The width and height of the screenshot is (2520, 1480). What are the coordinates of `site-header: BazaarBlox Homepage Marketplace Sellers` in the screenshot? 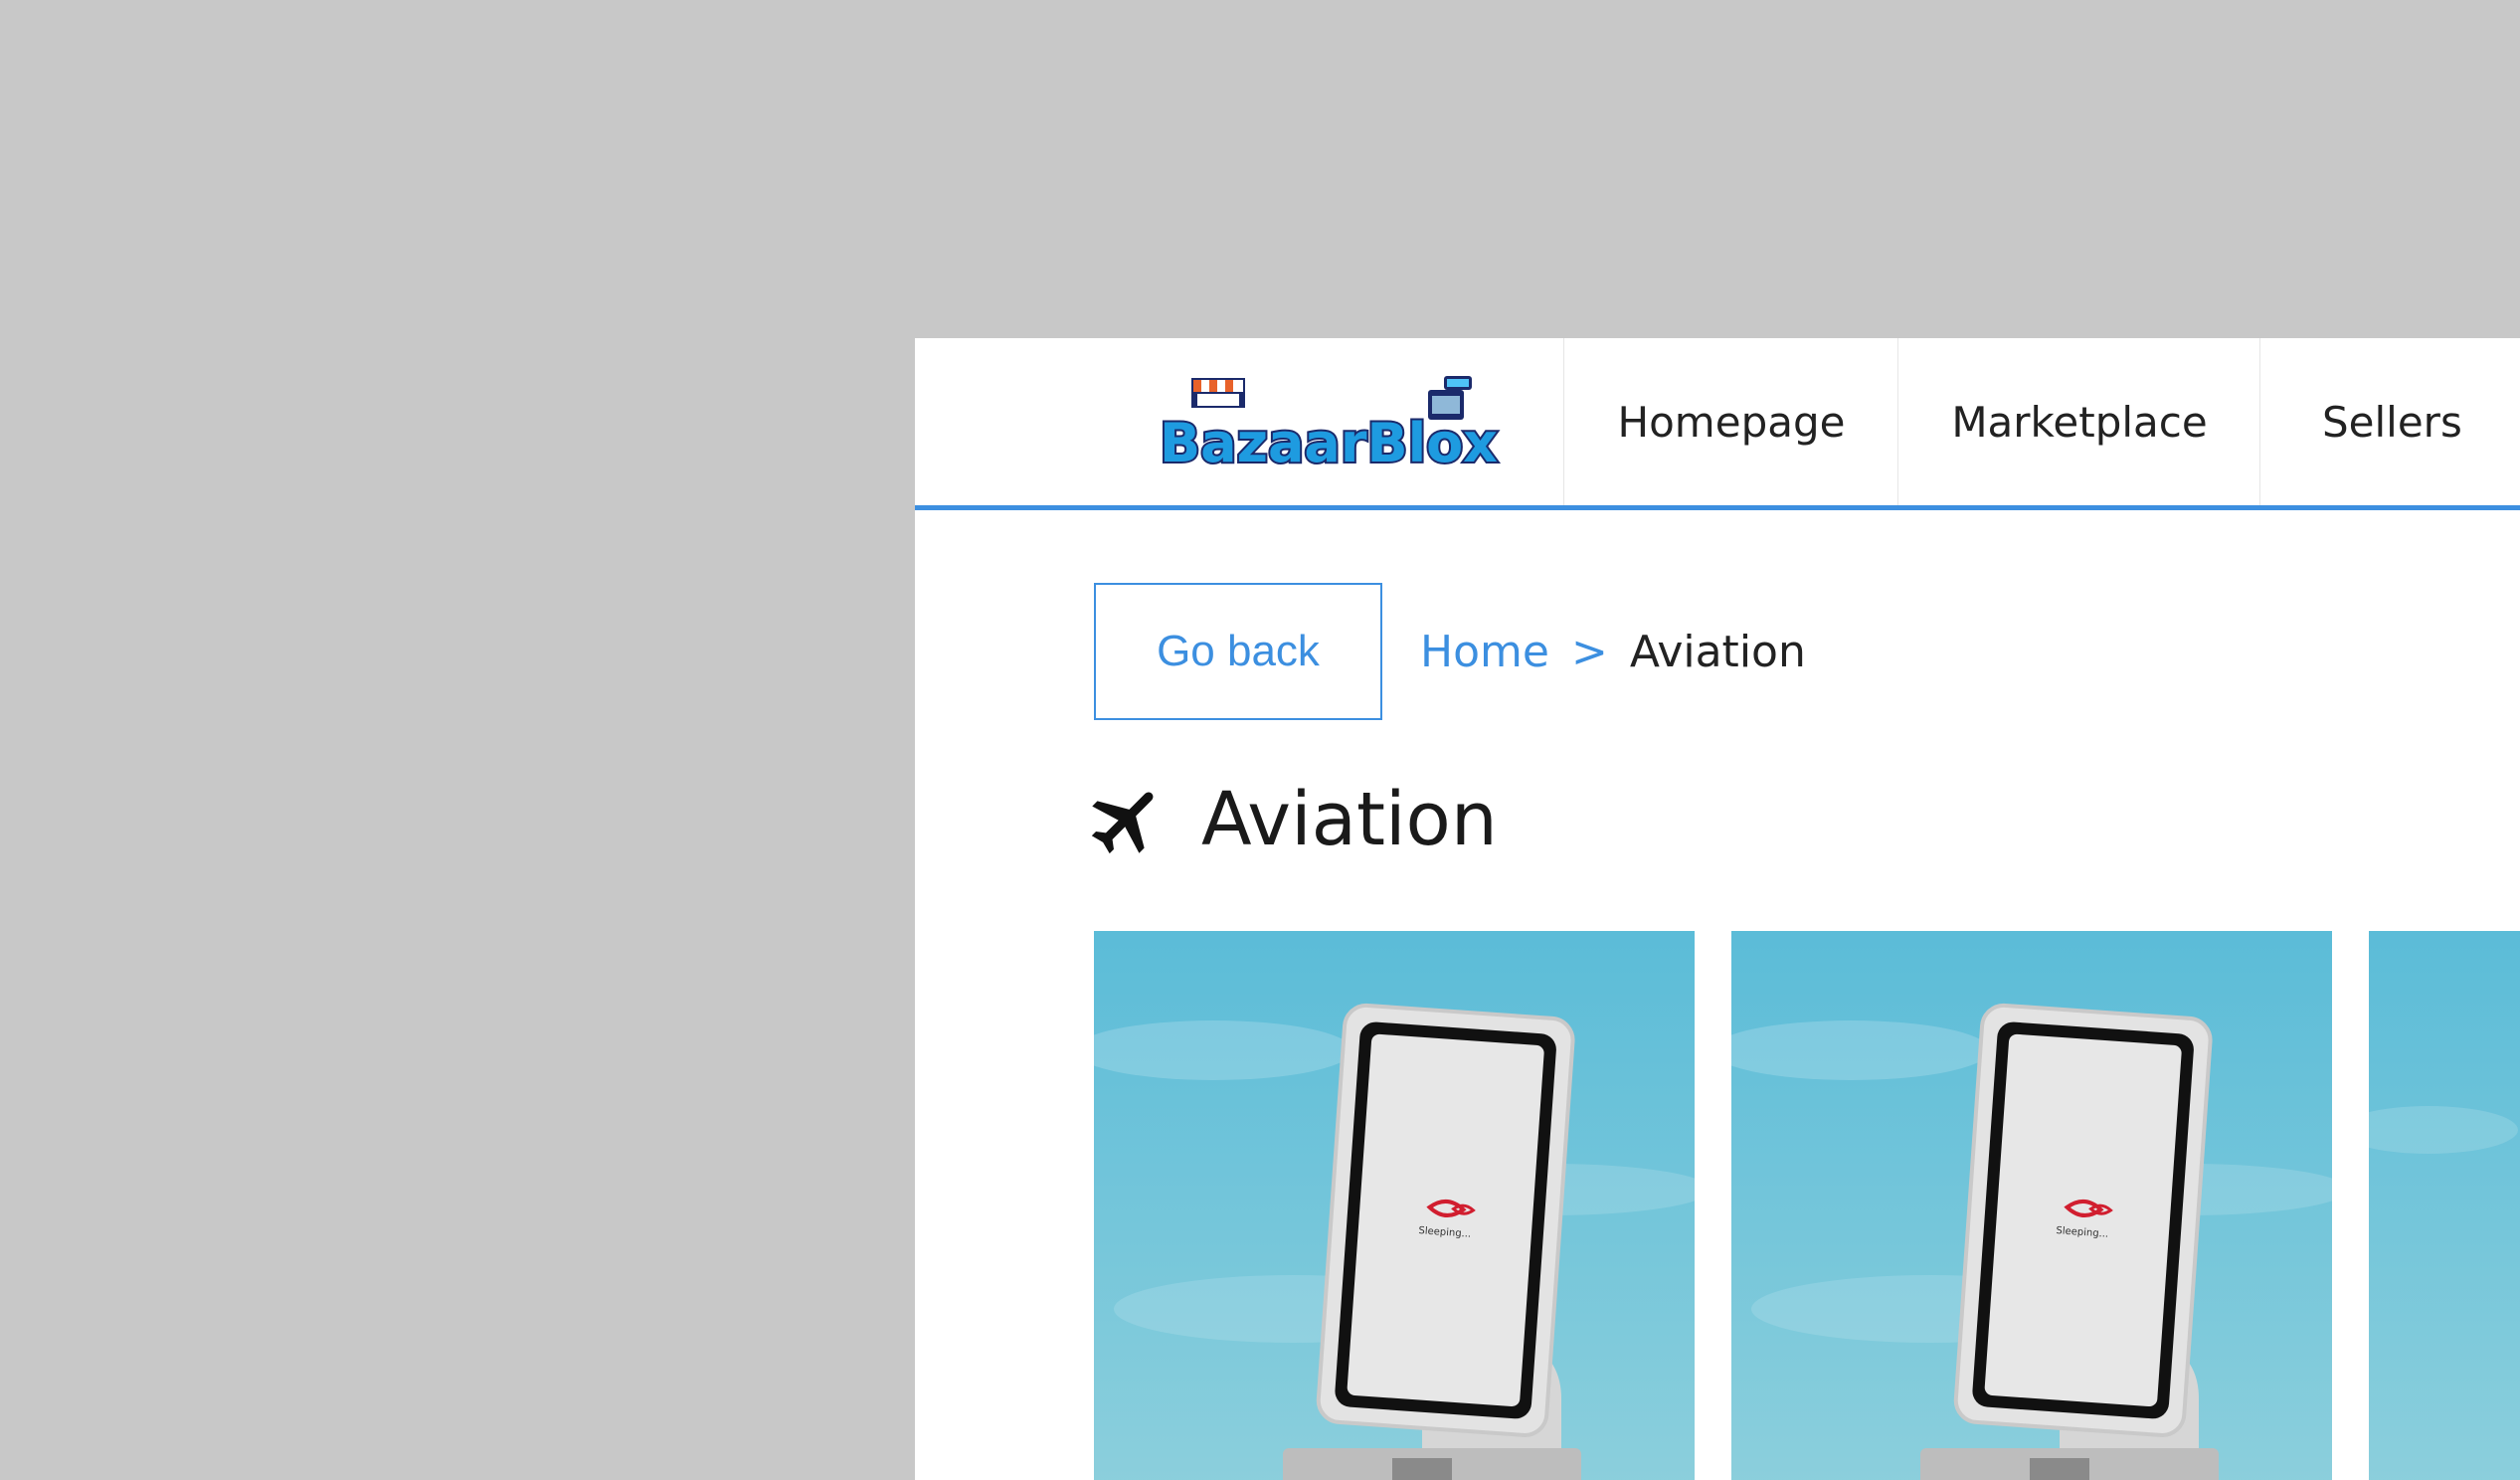 It's located at (1717, 424).